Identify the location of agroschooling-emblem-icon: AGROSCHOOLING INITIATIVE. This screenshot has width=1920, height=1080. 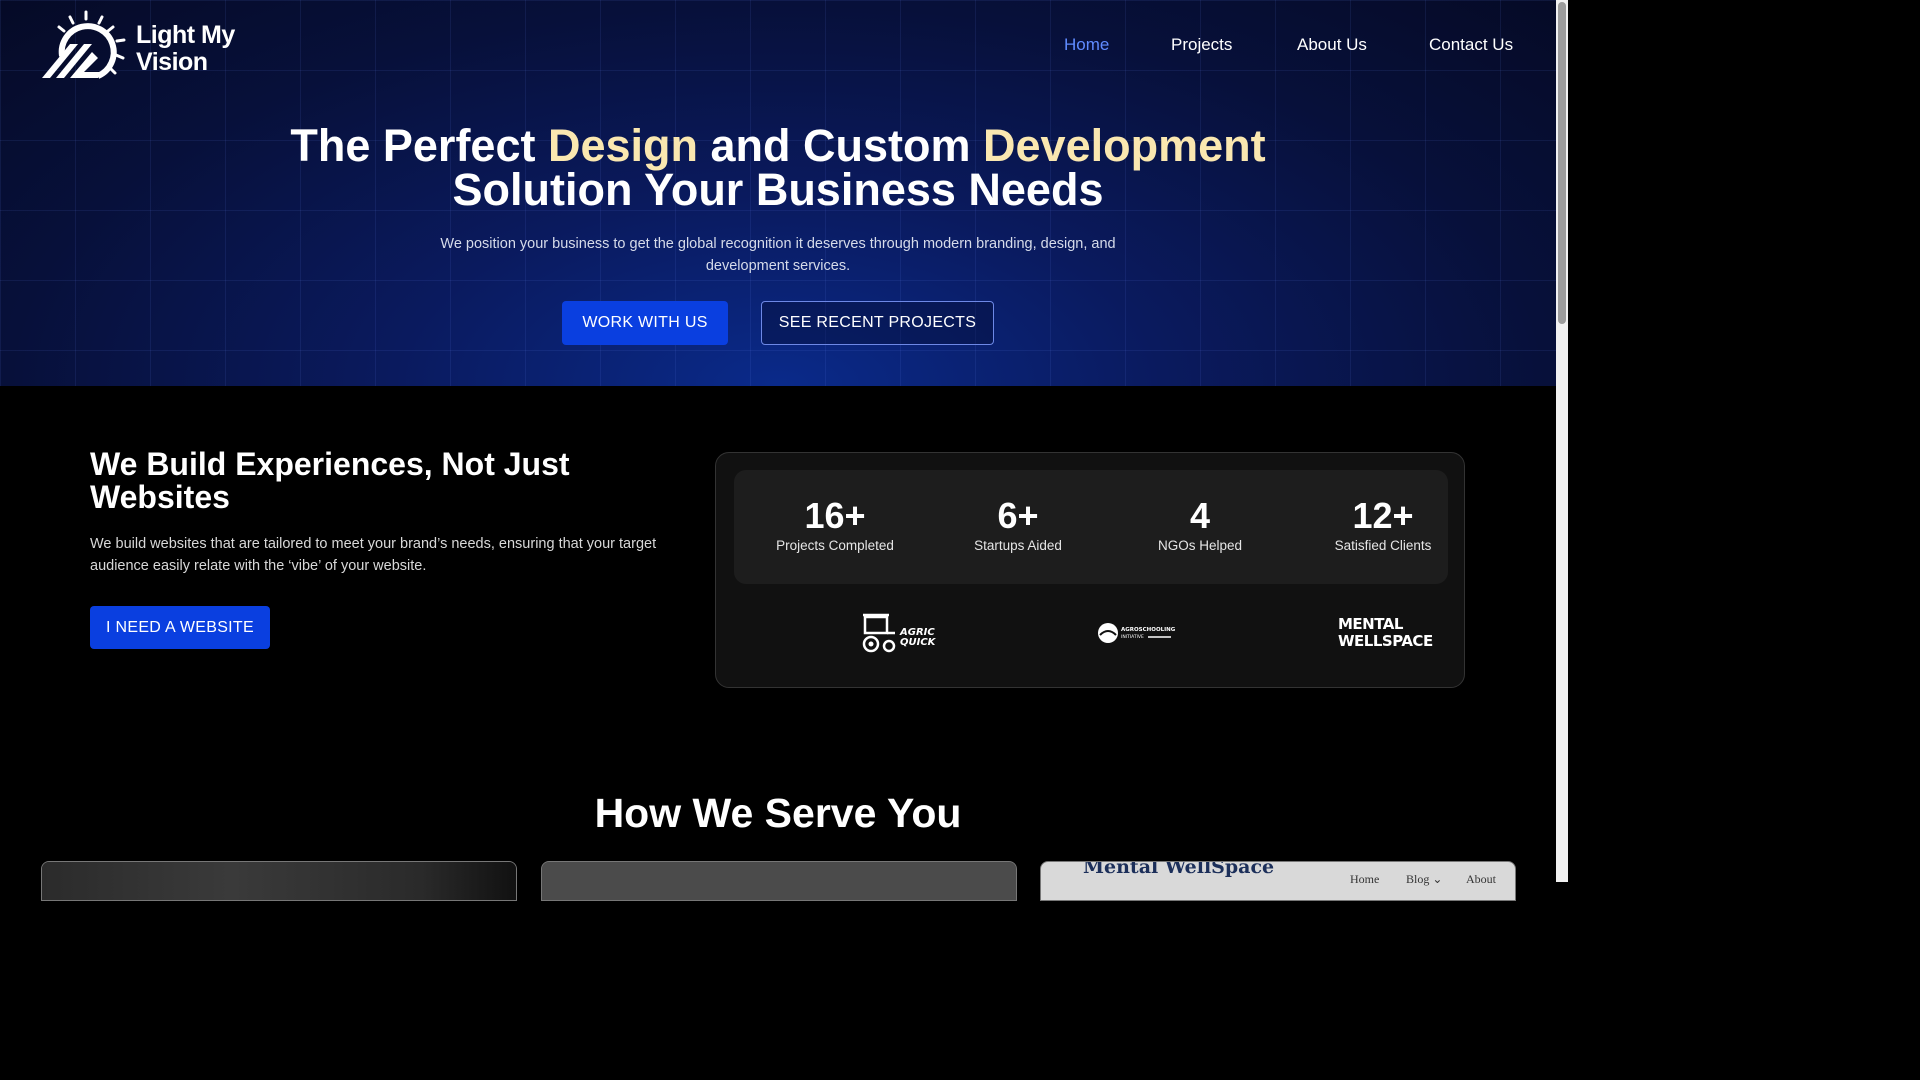
(1137, 633).